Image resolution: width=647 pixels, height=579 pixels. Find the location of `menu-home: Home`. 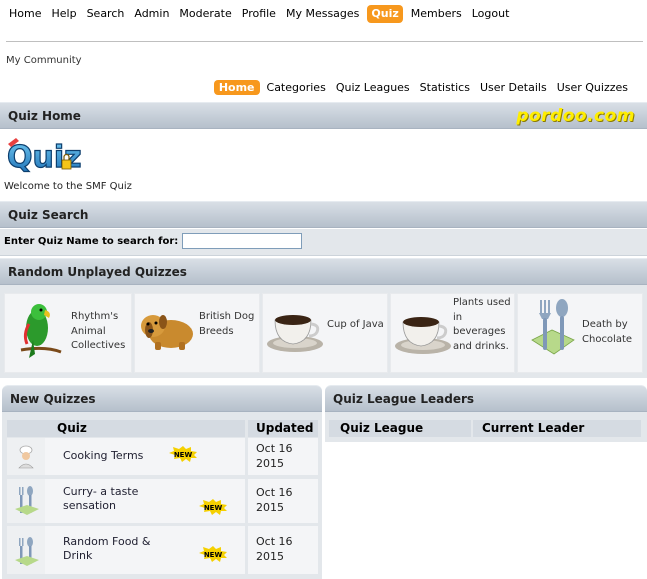

menu-home: Home is located at coordinates (25, 14).